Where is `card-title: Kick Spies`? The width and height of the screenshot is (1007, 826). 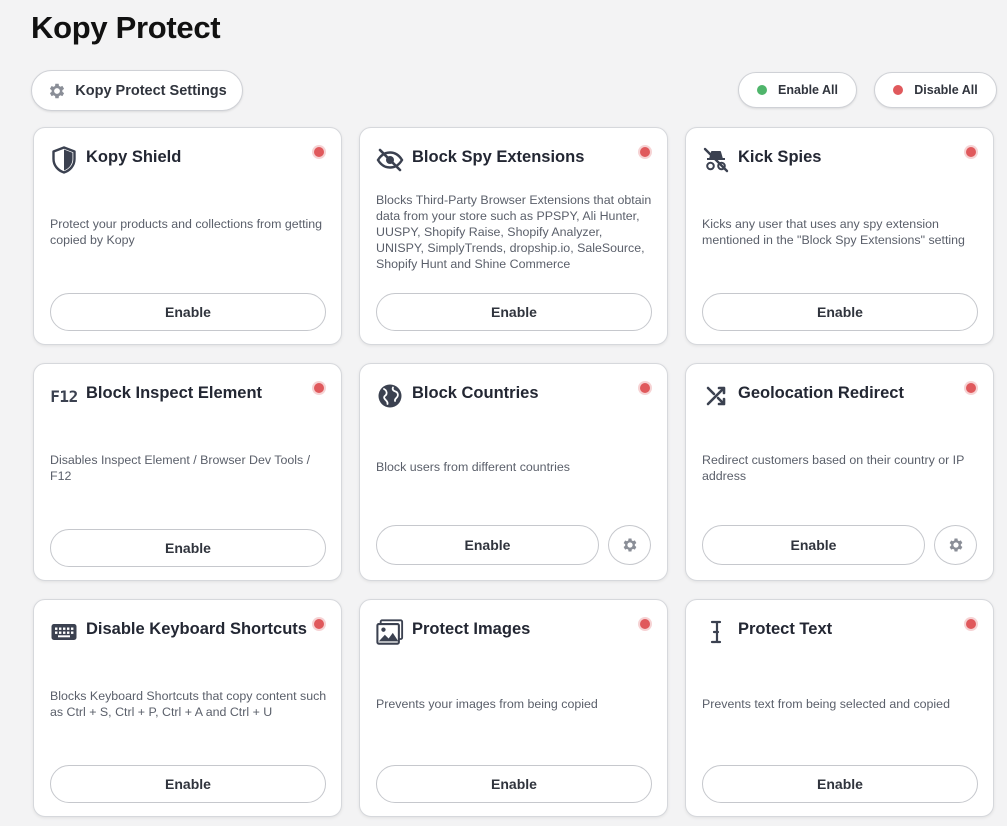 card-title: Kick Spies is located at coordinates (780, 157).